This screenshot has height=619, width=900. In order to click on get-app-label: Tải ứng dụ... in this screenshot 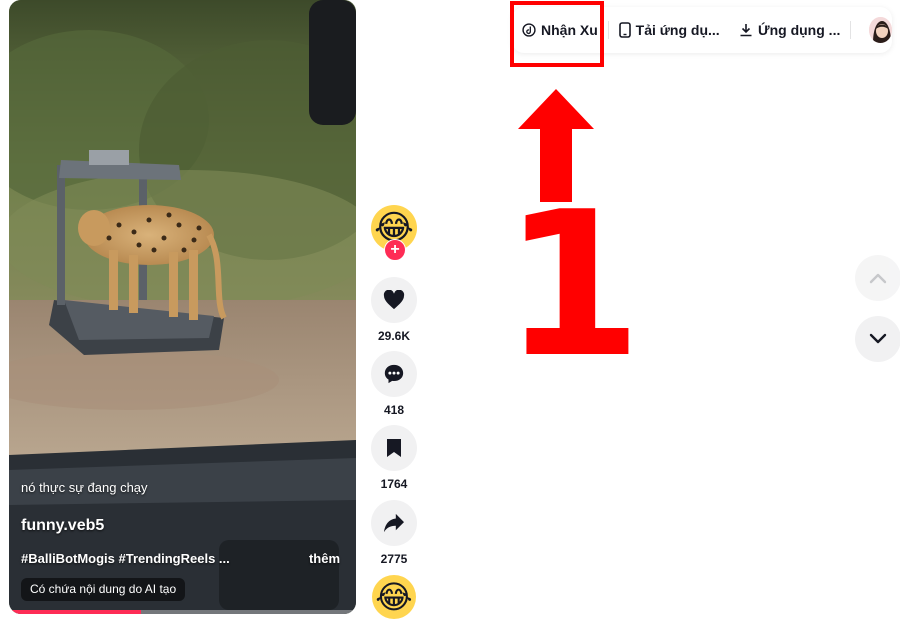, I will do `click(677, 30)`.